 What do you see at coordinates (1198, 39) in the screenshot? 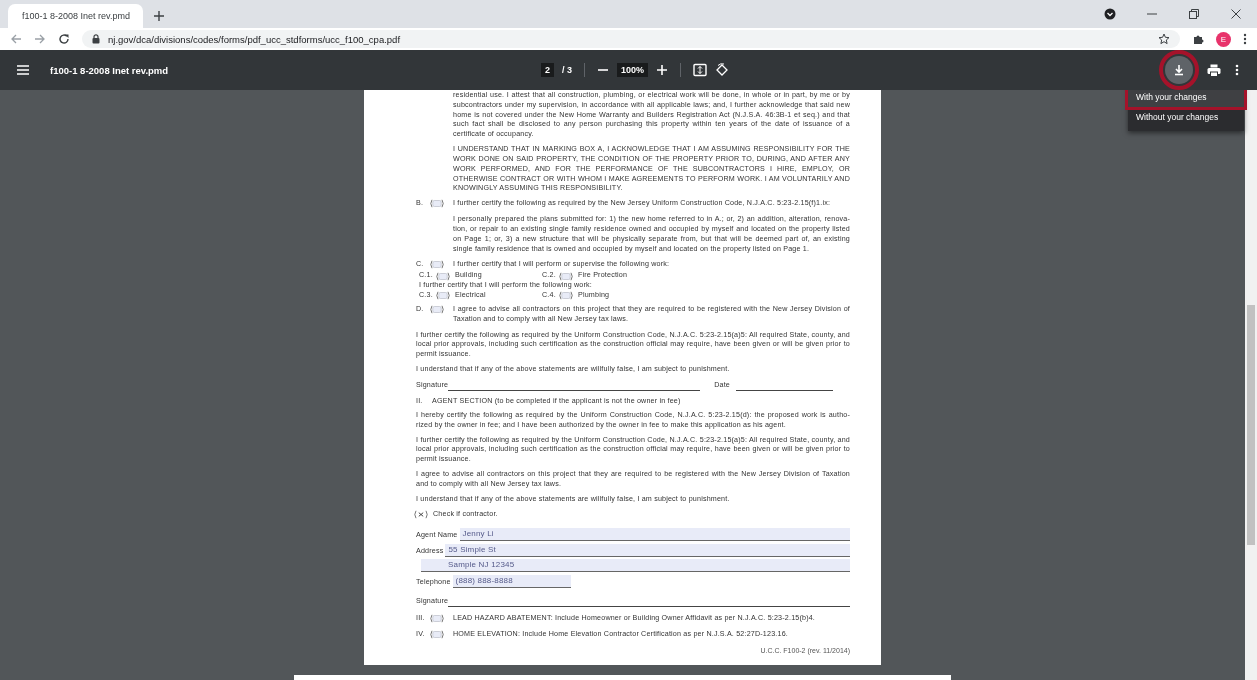
I see `puzzle-icon` at bounding box center [1198, 39].